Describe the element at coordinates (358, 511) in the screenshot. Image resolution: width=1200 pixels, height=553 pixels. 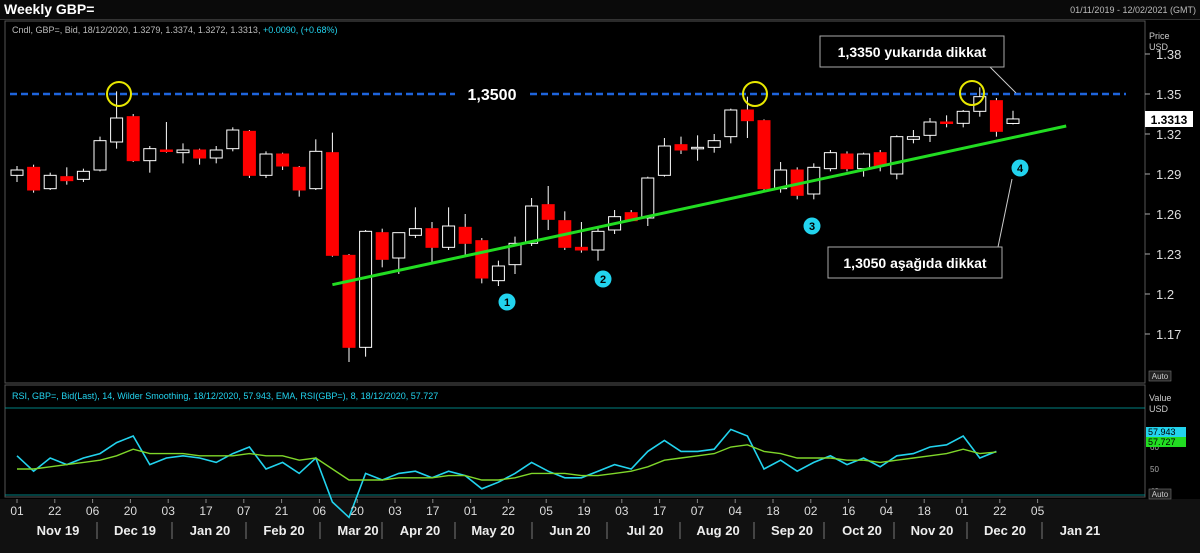
I see `x-day-label: 20` at that location.